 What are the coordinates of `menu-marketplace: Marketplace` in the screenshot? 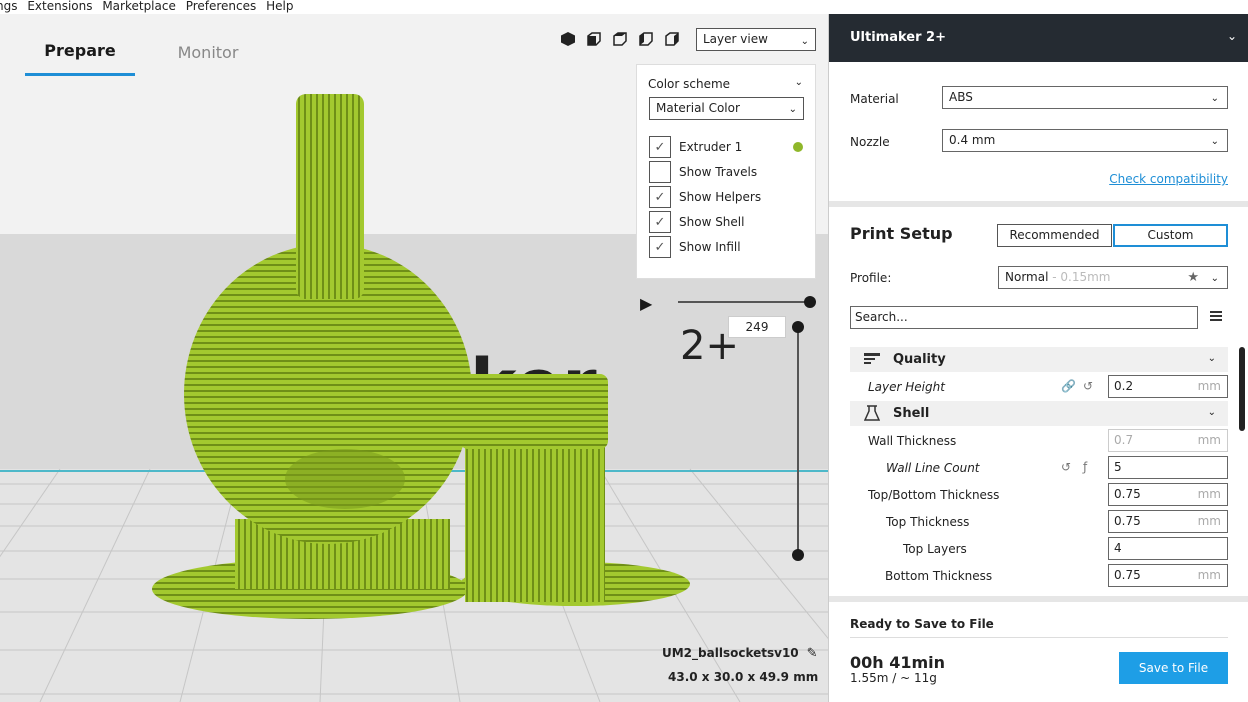 It's located at (139, 6).